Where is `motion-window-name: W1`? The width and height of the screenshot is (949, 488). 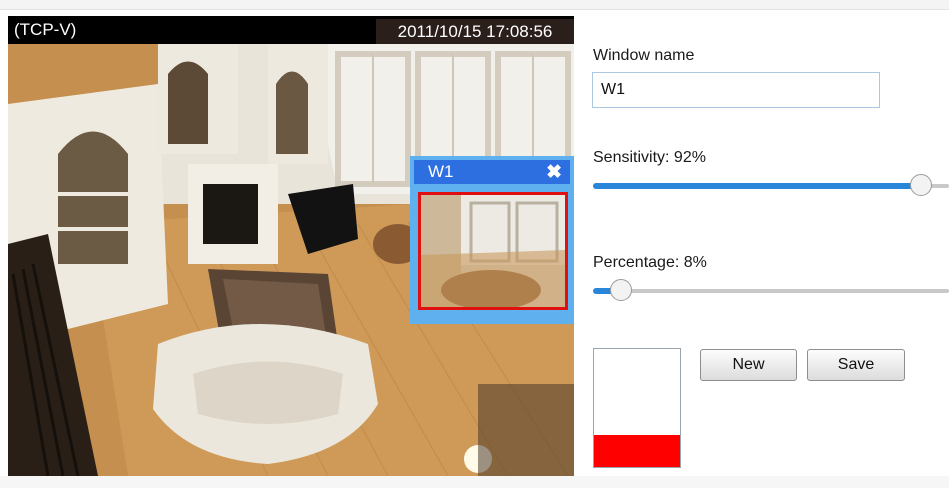 motion-window-name: W1 is located at coordinates (441, 171).